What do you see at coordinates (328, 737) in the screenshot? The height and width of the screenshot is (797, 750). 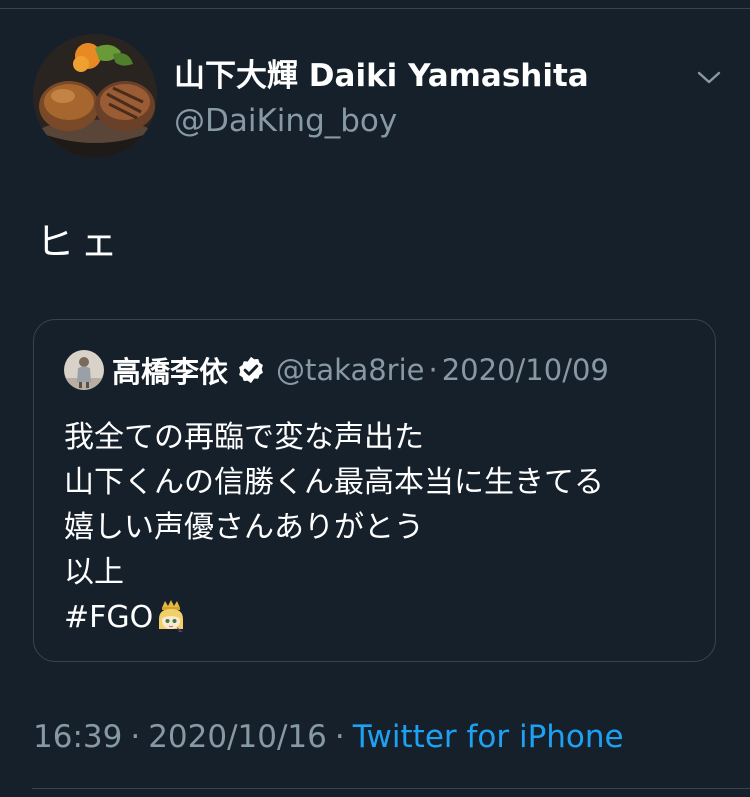 I see `tweet-meta: 16:39 · 2020/10/16 · Twitter for iPhone` at bounding box center [328, 737].